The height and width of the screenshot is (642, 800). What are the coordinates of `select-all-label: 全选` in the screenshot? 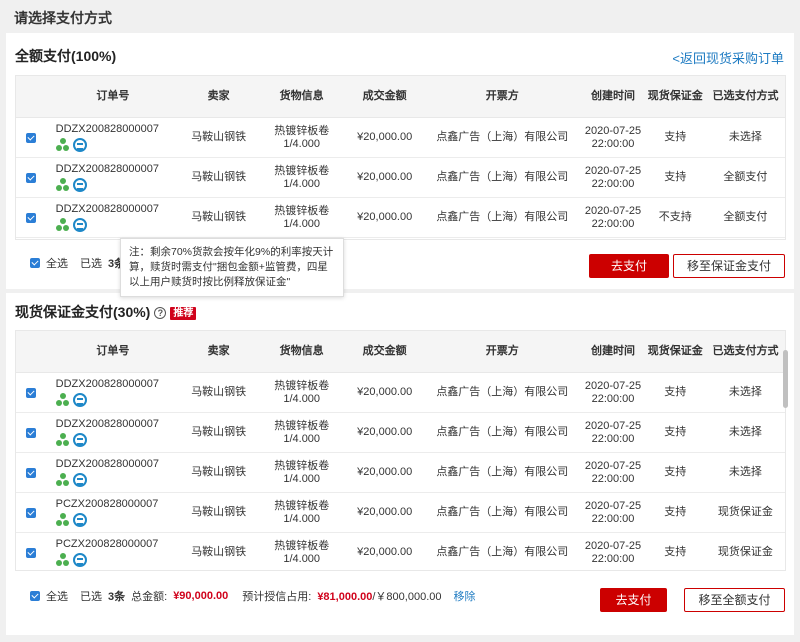 It's located at (57, 597).